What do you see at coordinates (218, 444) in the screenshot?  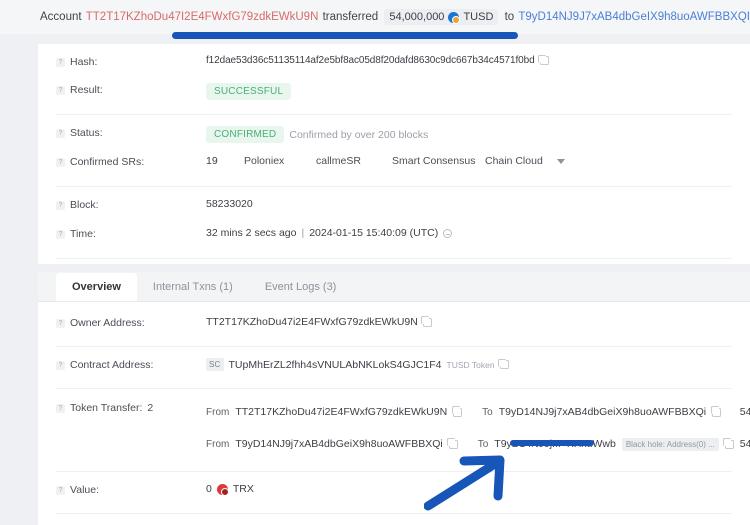 I see `from-label: From` at bounding box center [218, 444].